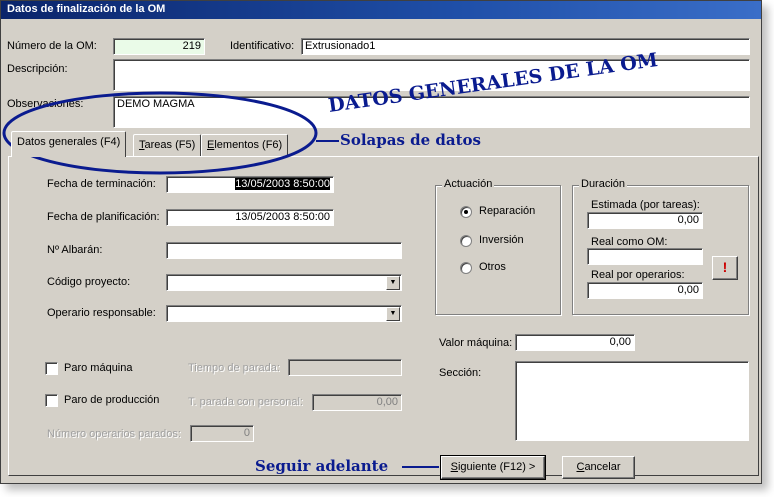 This screenshot has width=774, height=497. What do you see at coordinates (322, 466) in the screenshot?
I see `annotation-seguir: Seguir adelante` at bounding box center [322, 466].